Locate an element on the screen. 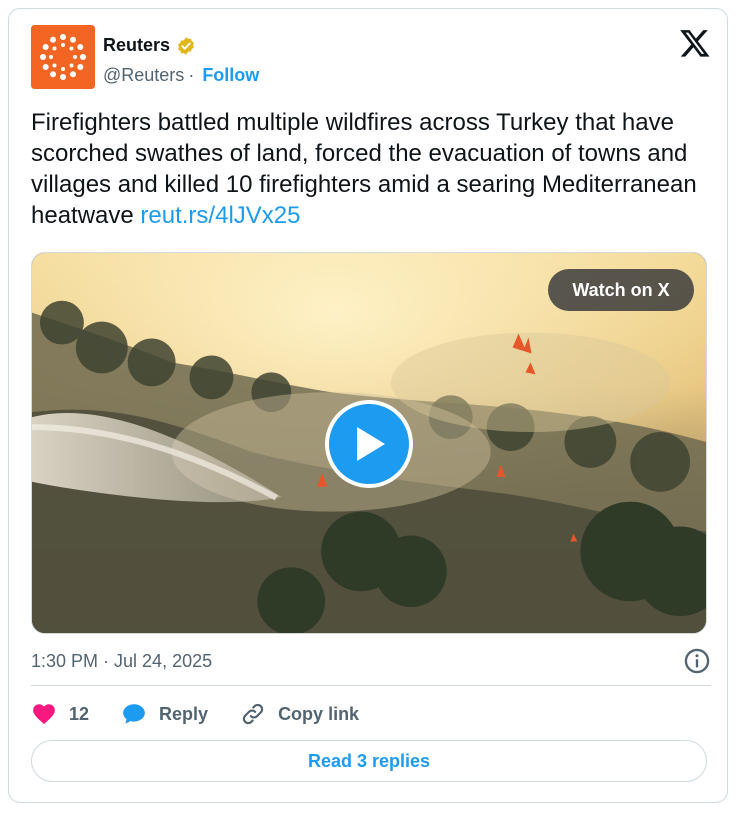  play-button is located at coordinates (369, 444).